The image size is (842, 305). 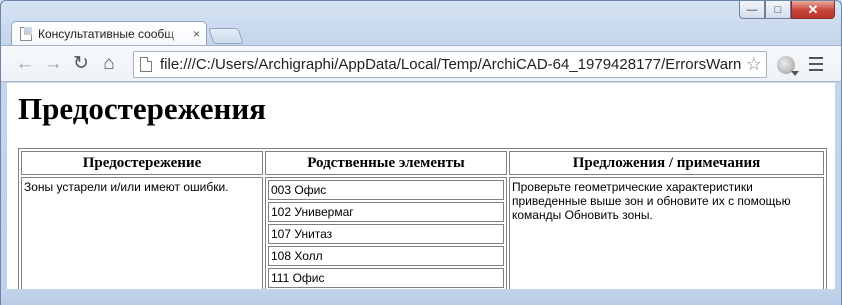 I want to click on page-favicon-icon, so click(x=26, y=34).